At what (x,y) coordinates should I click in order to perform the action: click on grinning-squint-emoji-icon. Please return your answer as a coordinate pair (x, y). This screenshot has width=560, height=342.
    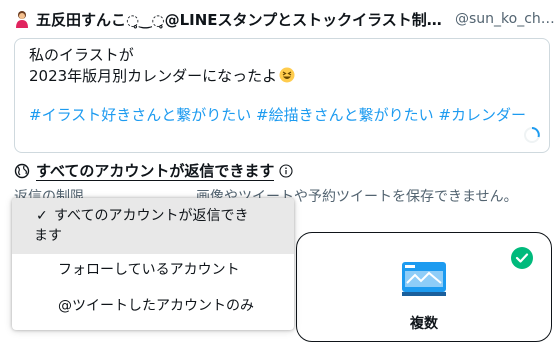
    Looking at the image, I should click on (287, 75).